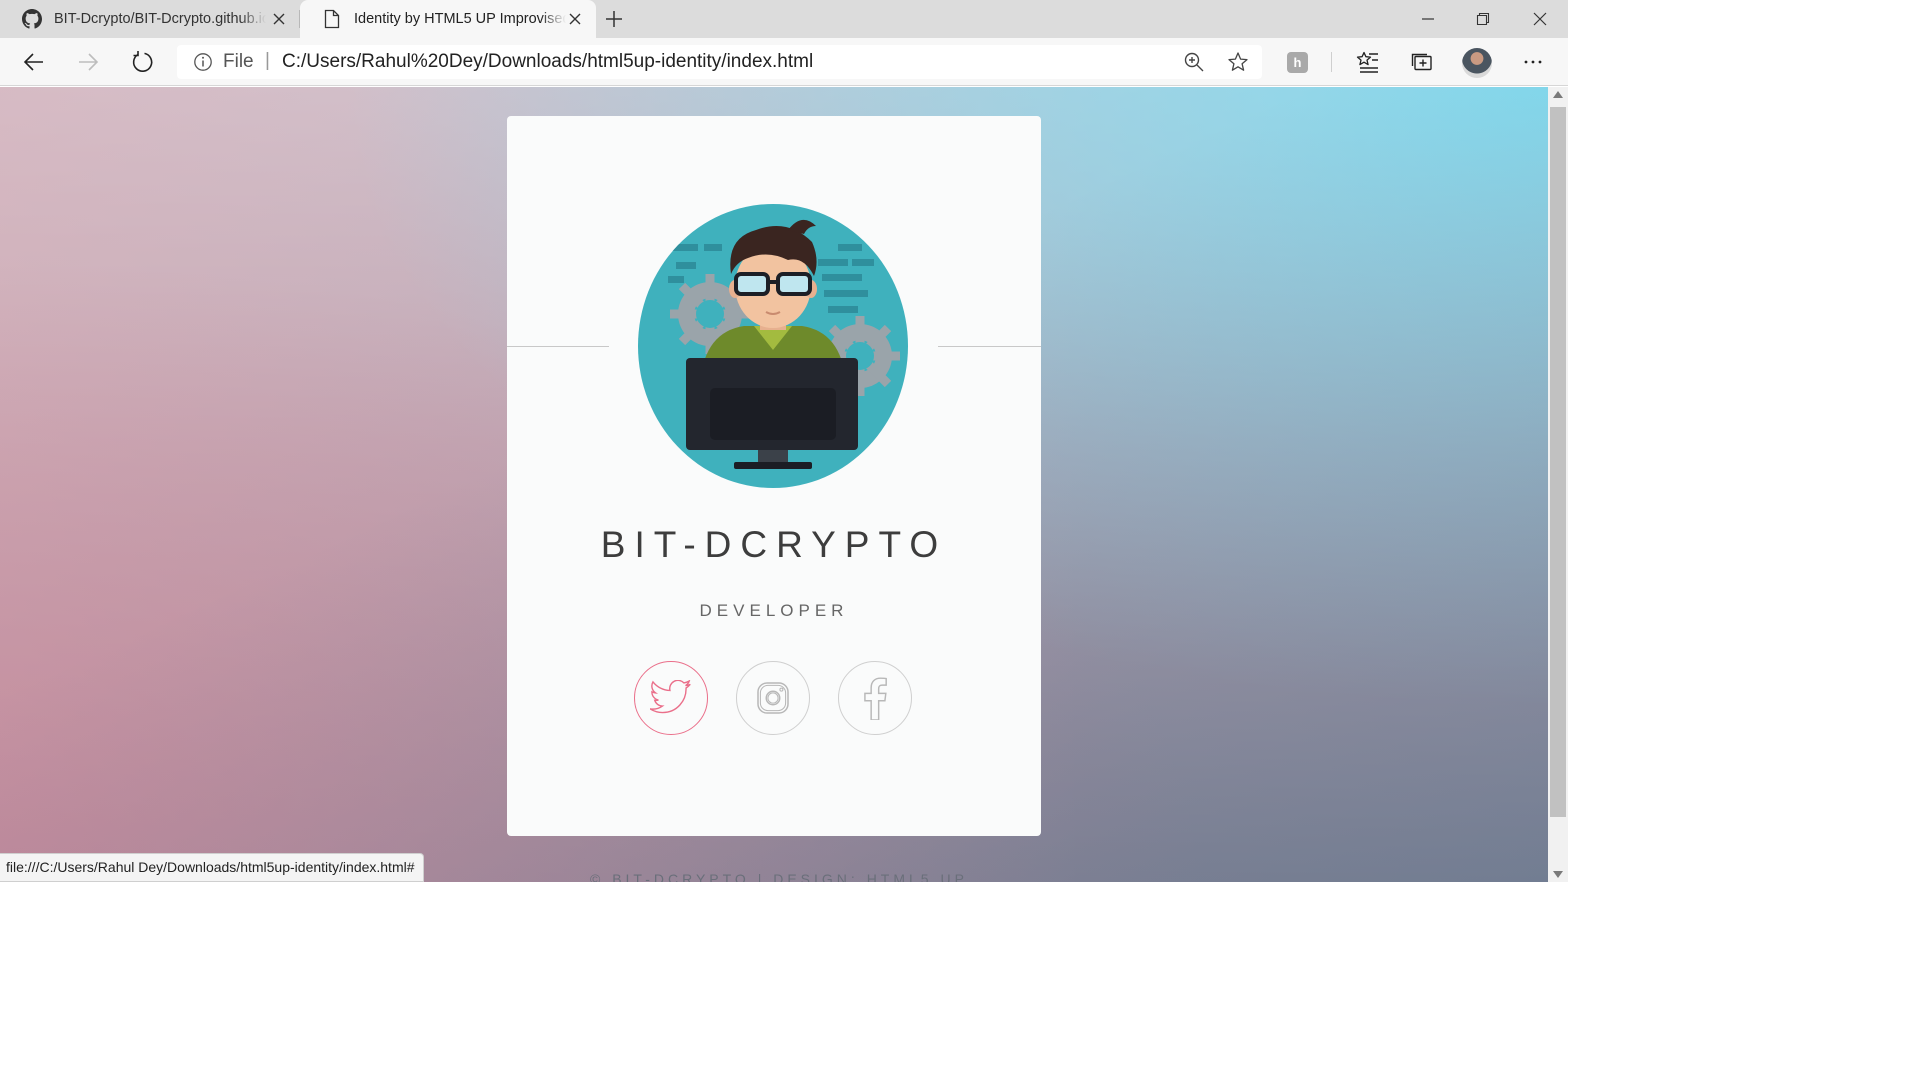  I want to click on github-icon, so click(32, 19).